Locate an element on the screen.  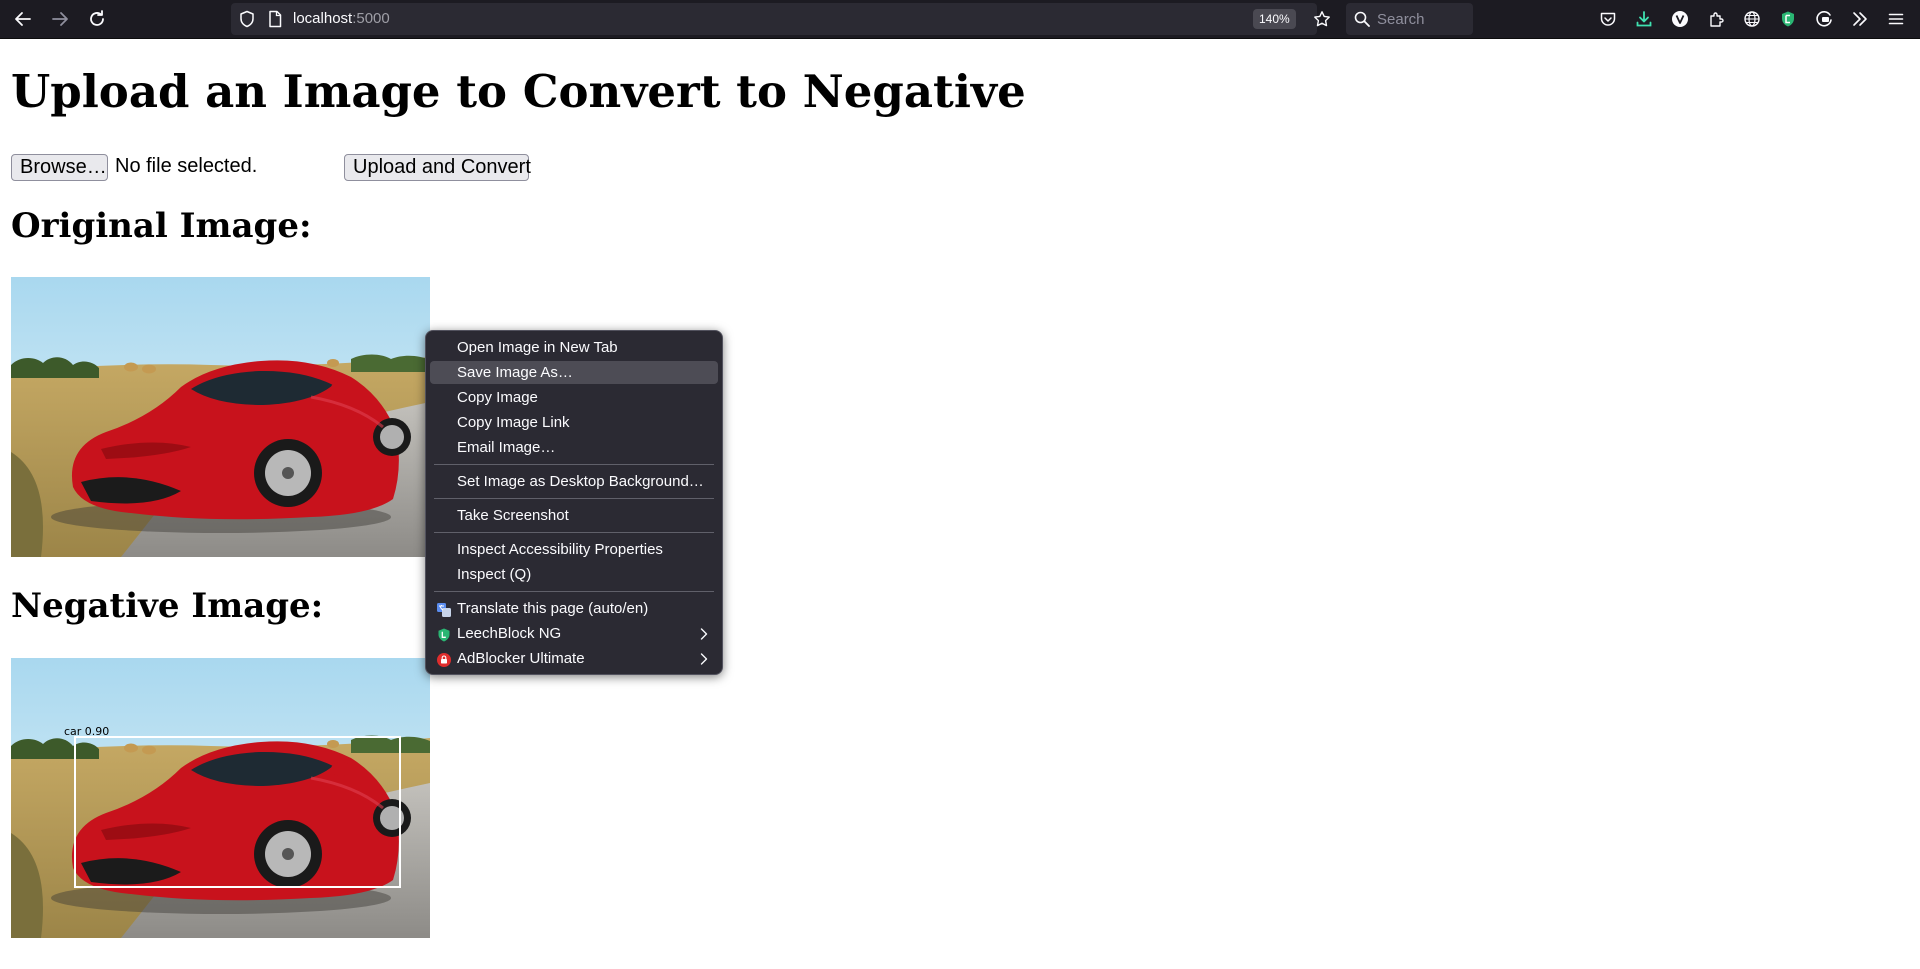
back-arrow-icon is located at coordinates (23, 19).